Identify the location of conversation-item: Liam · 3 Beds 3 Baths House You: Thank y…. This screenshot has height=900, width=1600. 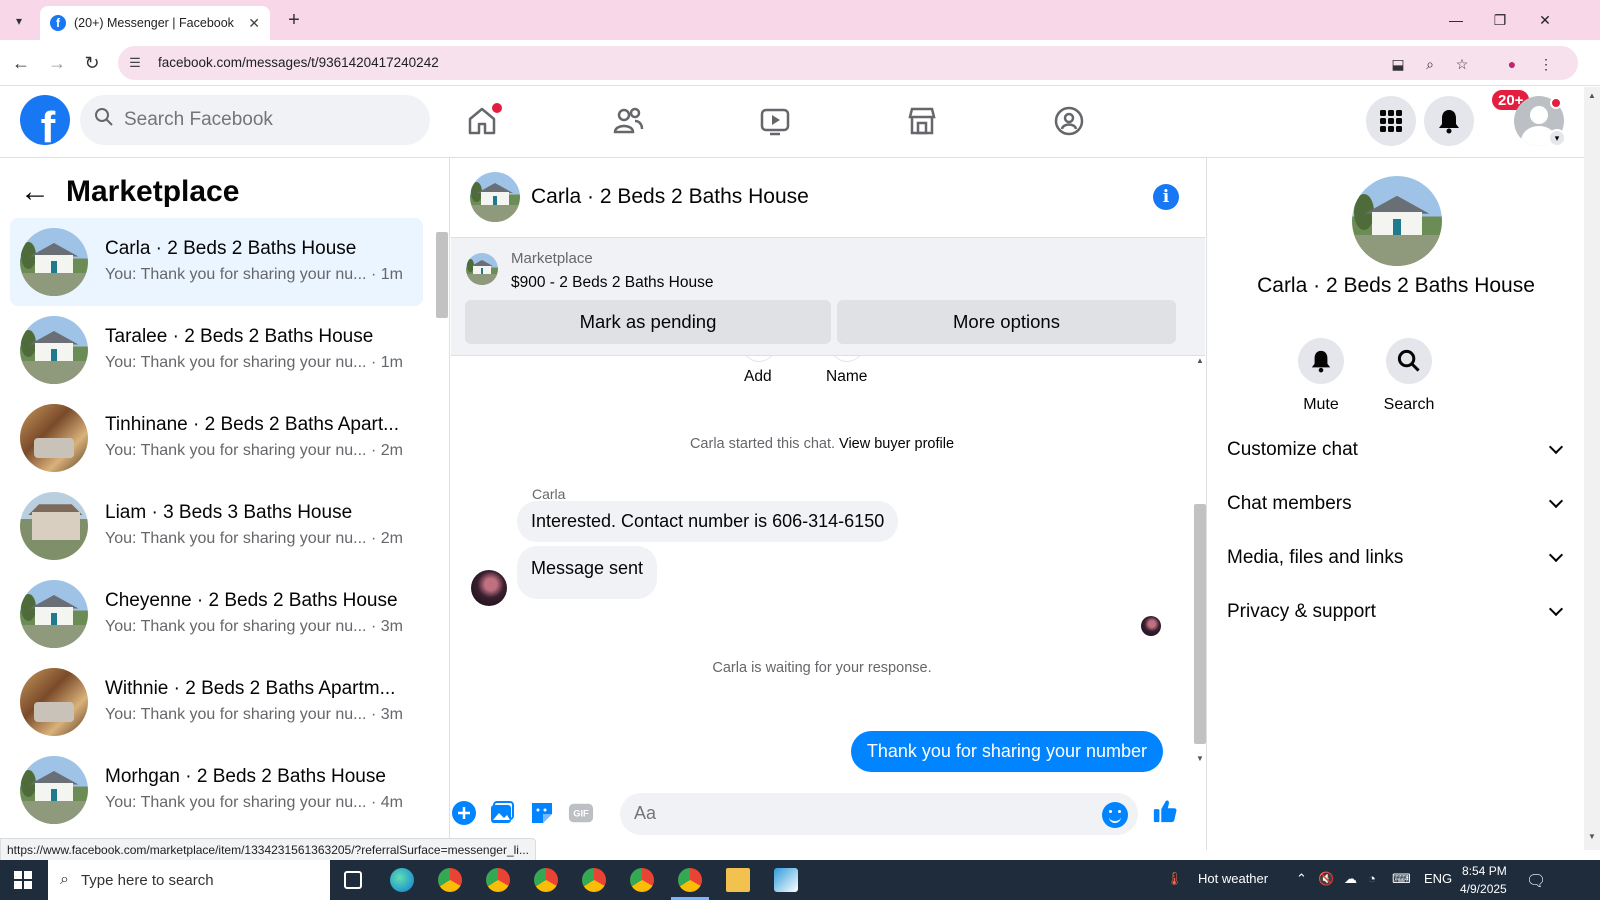
(216, 526).